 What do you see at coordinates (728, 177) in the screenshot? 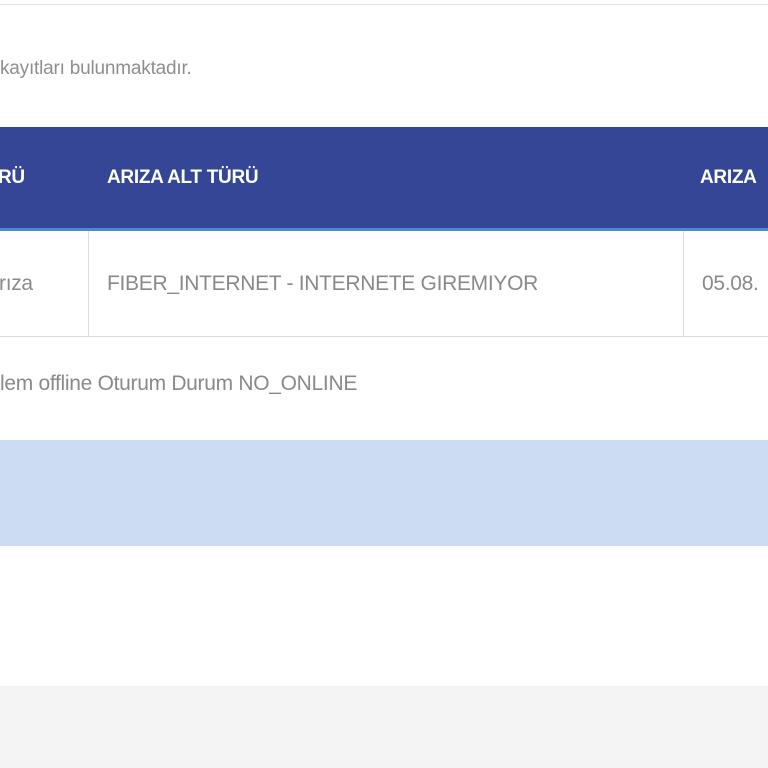
I see `column-header-fault-date: ARIZA` at bounding box center [728, 177].